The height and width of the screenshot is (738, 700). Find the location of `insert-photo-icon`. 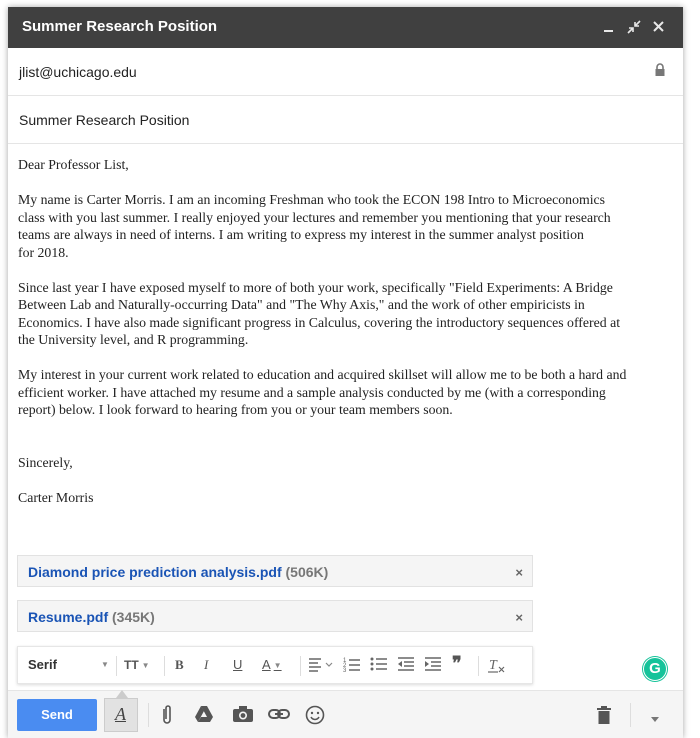

insert-photo-icon is located at coordinates (243, 716).